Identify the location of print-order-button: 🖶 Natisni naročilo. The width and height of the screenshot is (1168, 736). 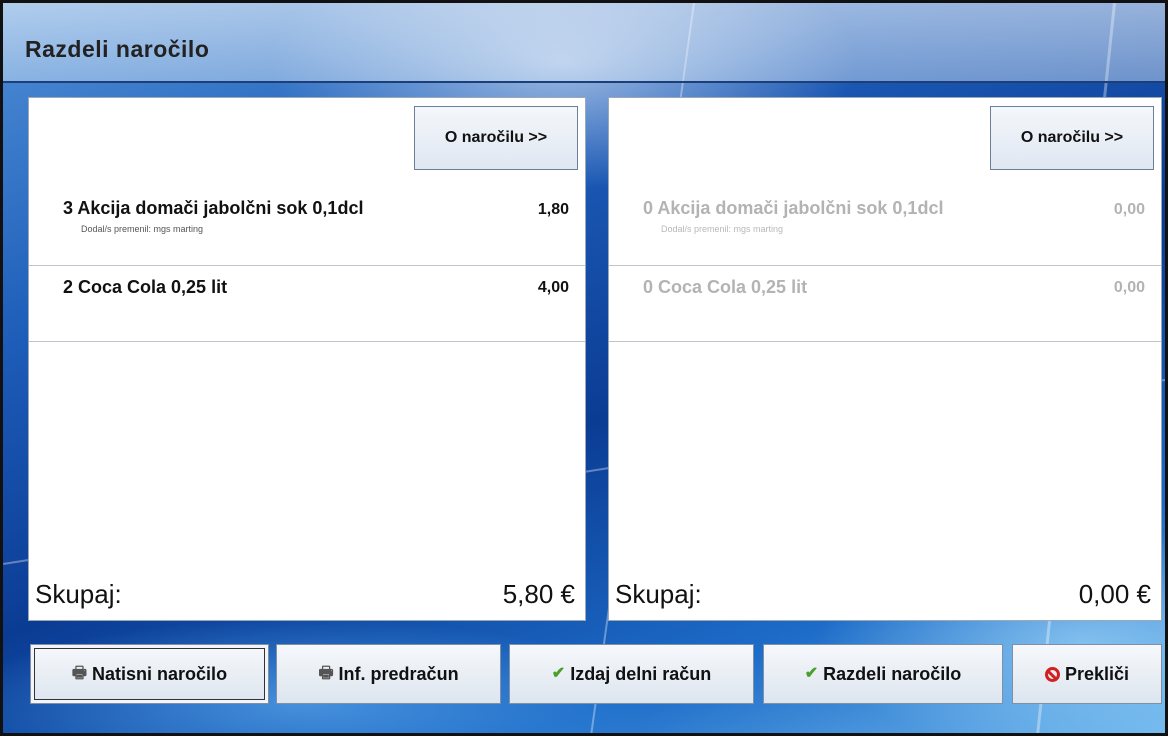
(149, 674).